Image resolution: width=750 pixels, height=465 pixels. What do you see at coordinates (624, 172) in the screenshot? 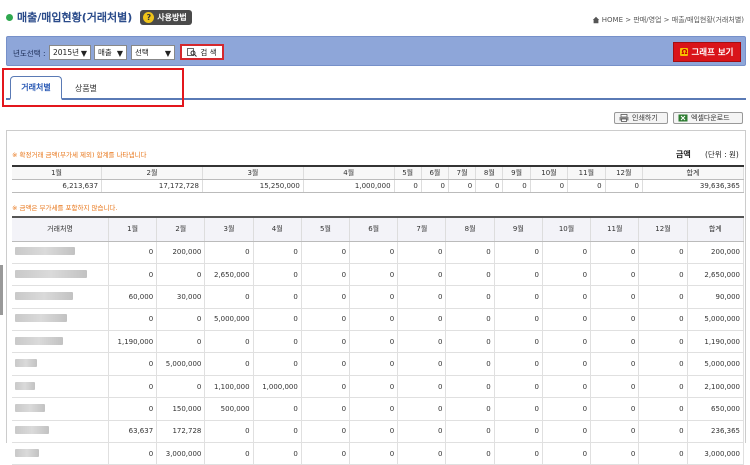
I see `summary-header-cell: 12월` at bounding box center [624, 172].